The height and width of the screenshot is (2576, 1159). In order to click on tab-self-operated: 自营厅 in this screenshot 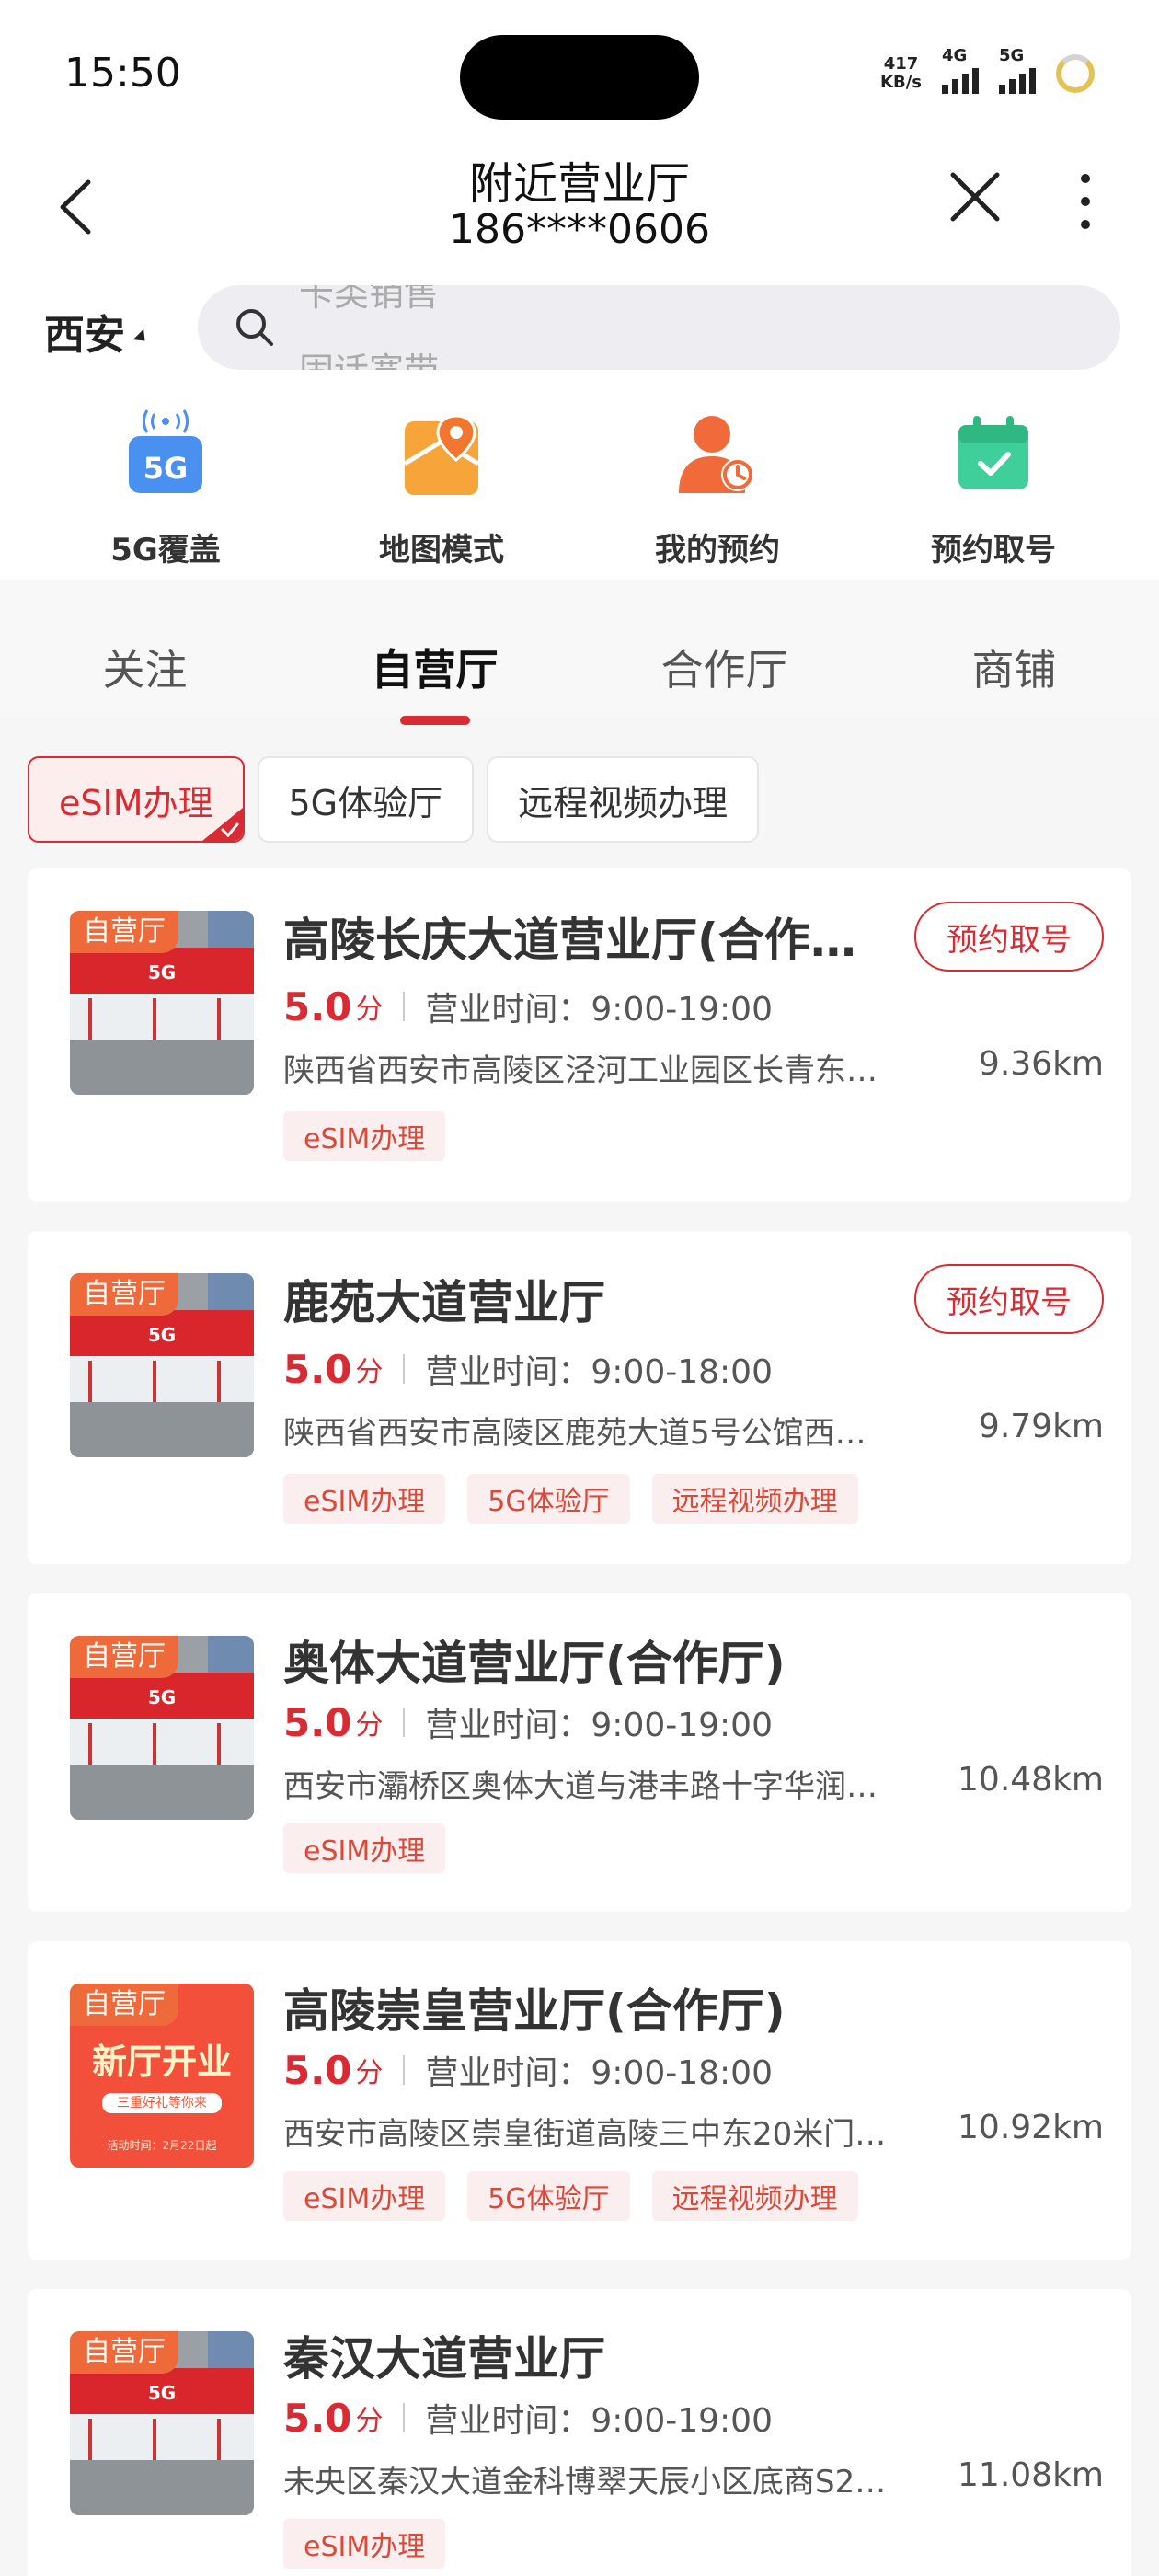, I will do `click(435, 652)`.